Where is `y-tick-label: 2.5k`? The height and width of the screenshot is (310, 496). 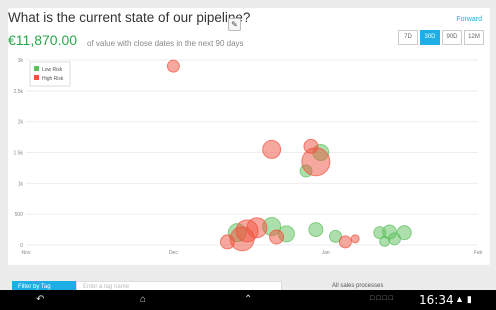 y-tick-label: 2.5k is located at coordinates (19, 92).